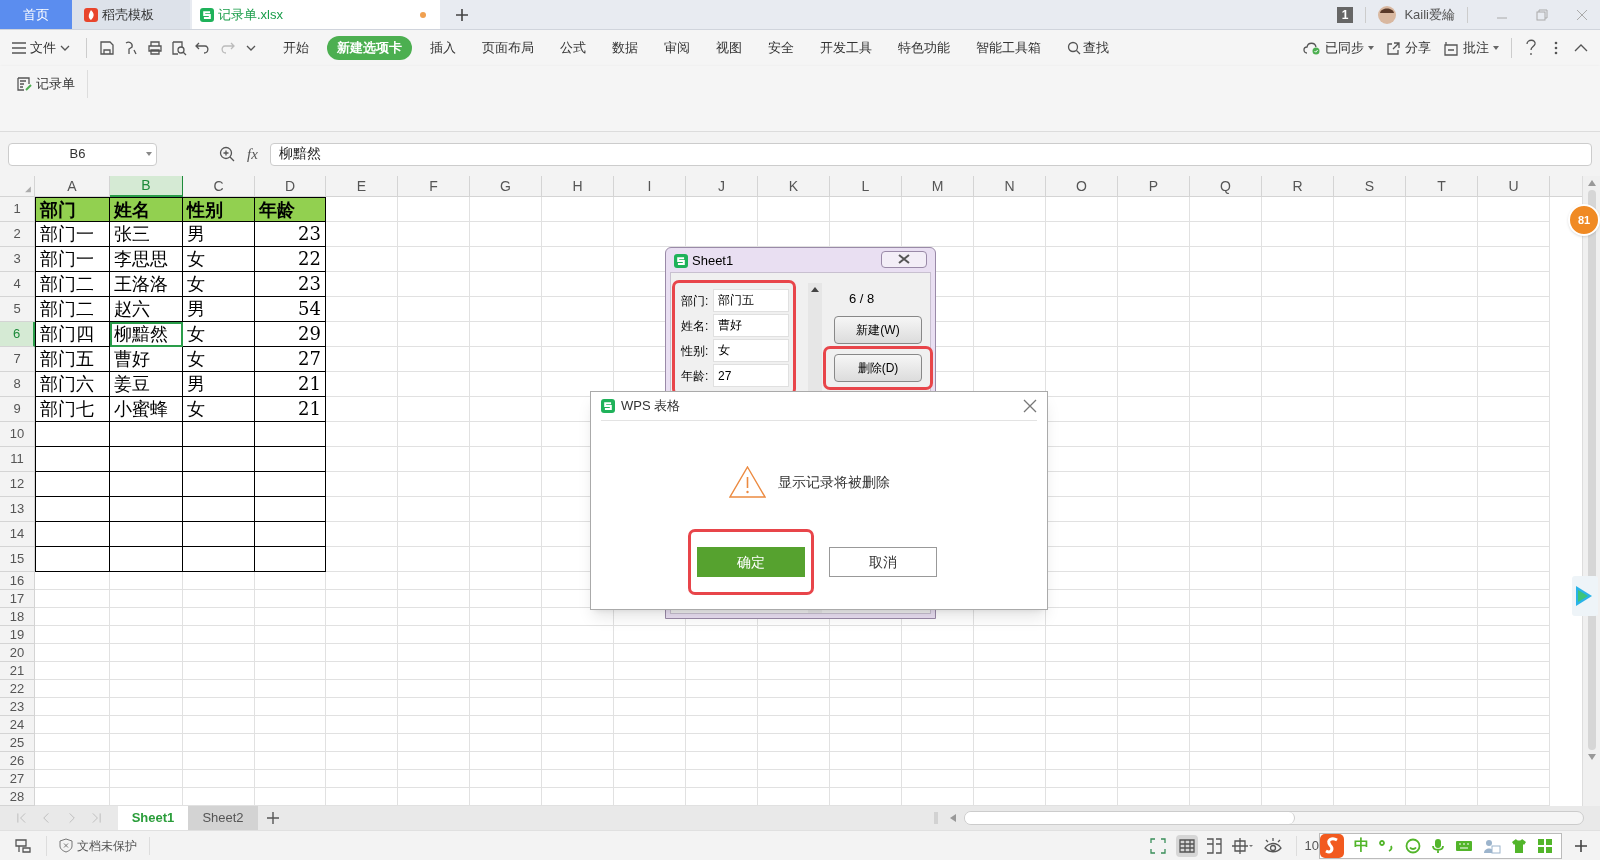 The height and width of the screenshot is (860, 1600). I want to click on row-header: 25, so click(17, 743).